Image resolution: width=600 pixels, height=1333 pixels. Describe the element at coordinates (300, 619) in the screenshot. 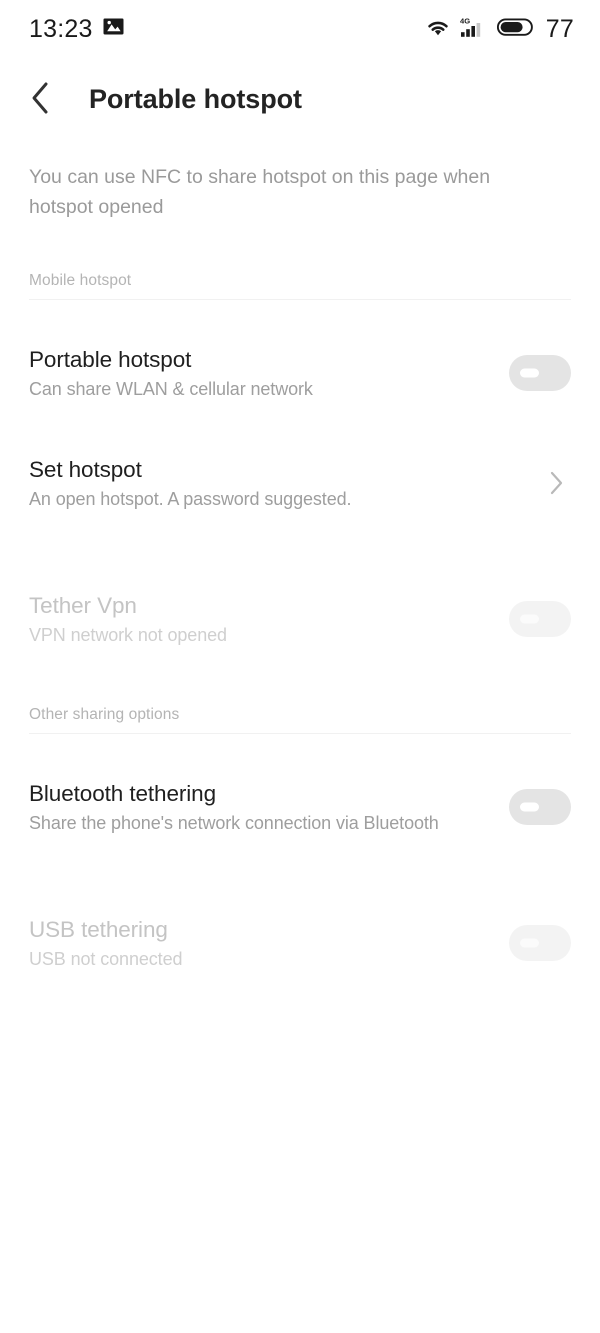

I see `row-tether-vpn: Tether Vpn VPN network not opened` at that location.